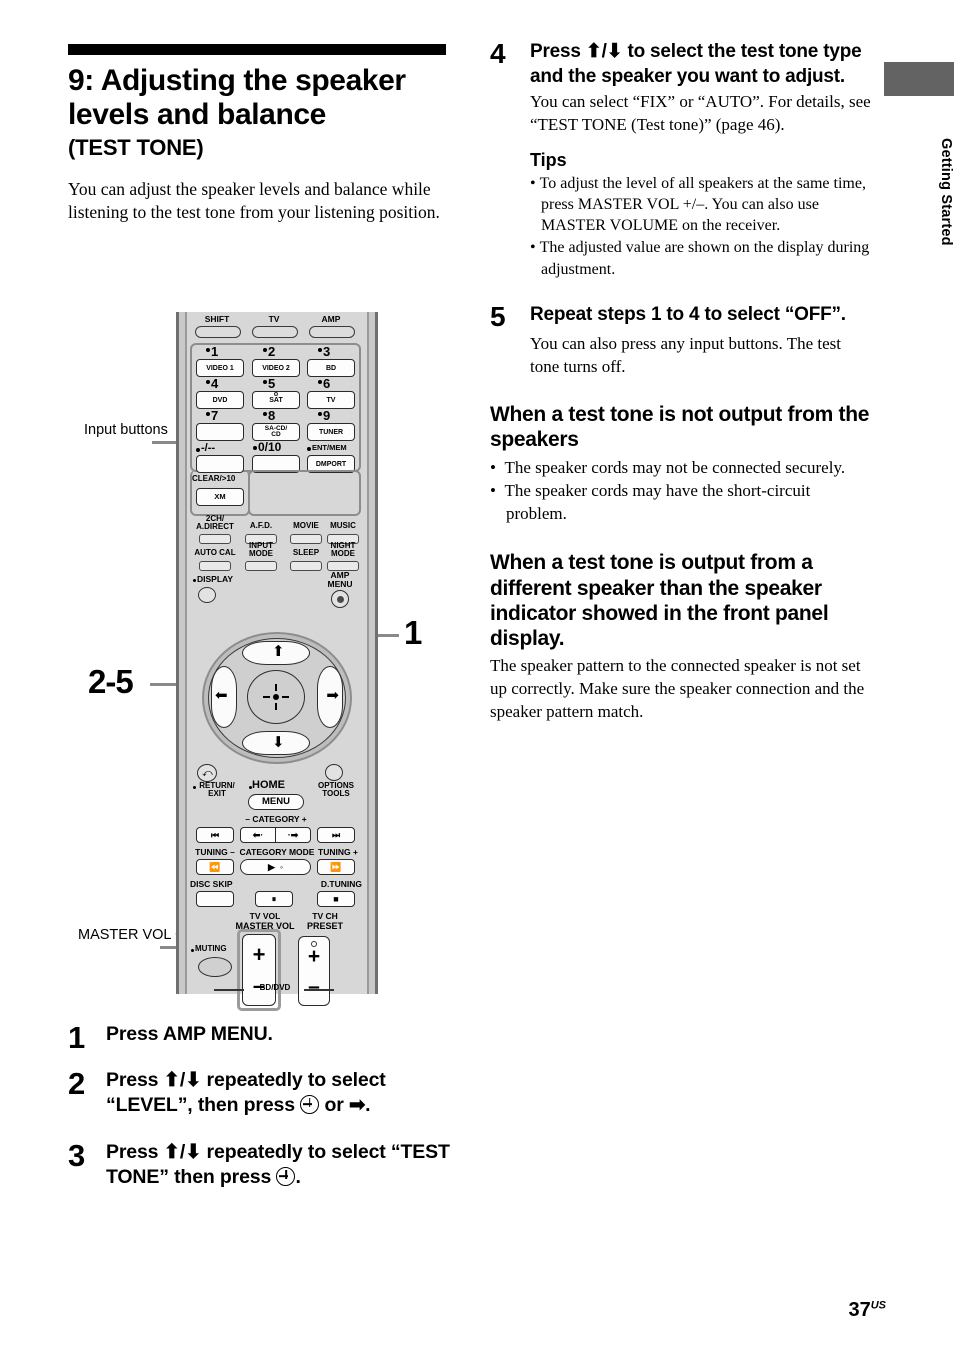  What do you see at coordinates (215, 899) in the screenshot?
I see `disc-skip-button` at bounding box center [215, 899].